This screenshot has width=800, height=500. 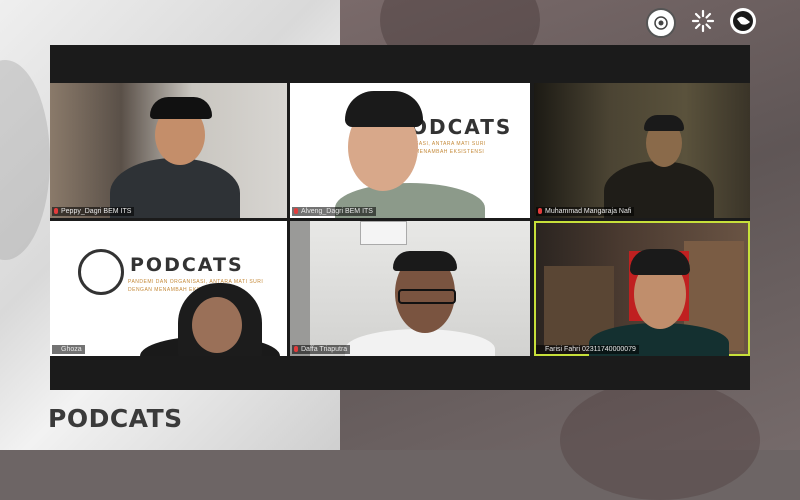 What do you see at coordinates (585, 211) in the screenshot?
I see `participant-name-label: Muhammad Mangaraja Nafi` at bounding box center [585, 211].